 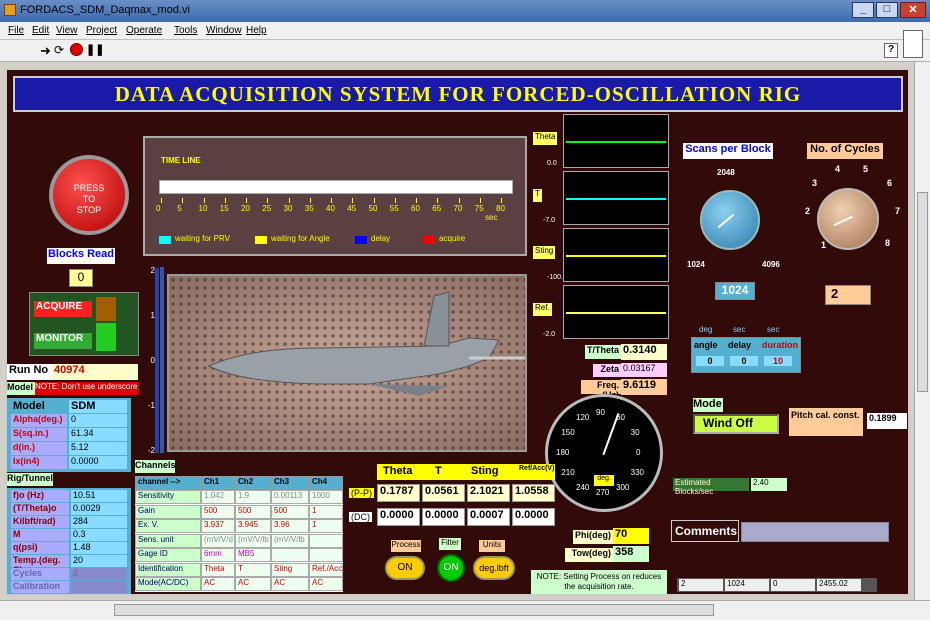 What do you see at coordinates (735, 291) in the screenshot?
I see `scans-value: 1024` at bounding box center [735, 291].